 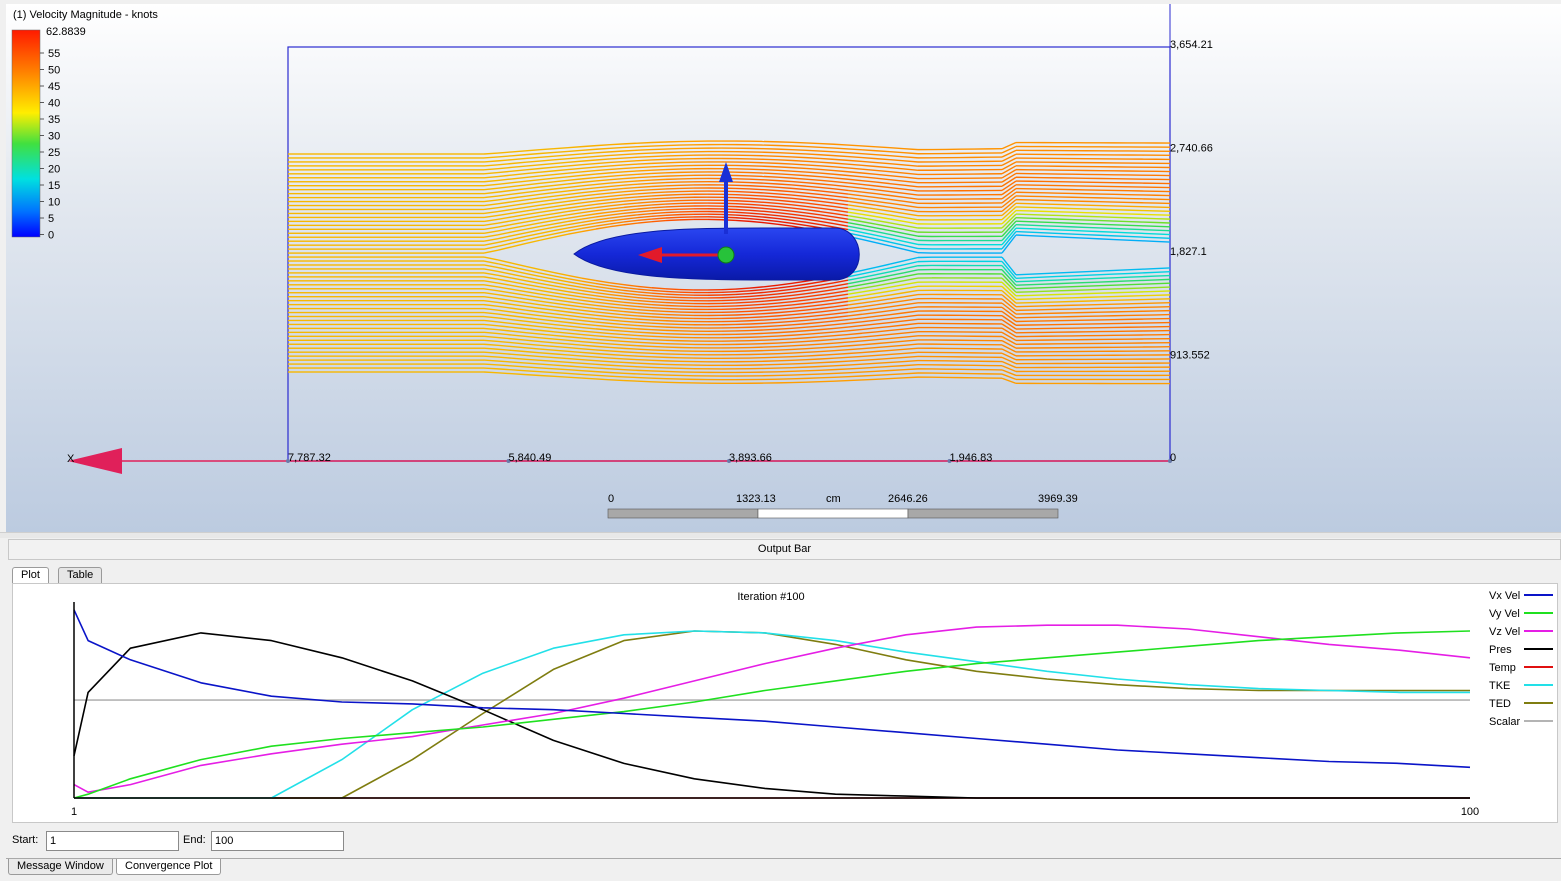 I want to click on start-label: Start:, so click(x=25, y=840).